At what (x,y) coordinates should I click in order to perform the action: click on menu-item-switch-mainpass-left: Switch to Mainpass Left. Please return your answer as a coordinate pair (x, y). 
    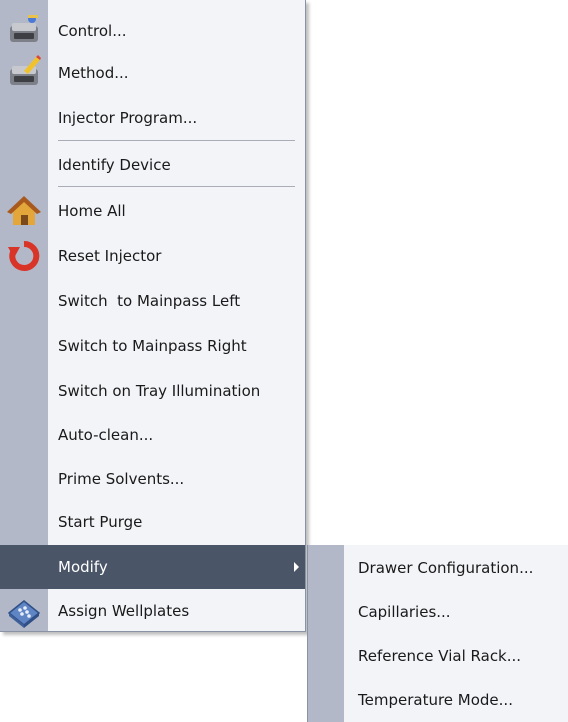
    Looking at the image, I should click on (152, 301).